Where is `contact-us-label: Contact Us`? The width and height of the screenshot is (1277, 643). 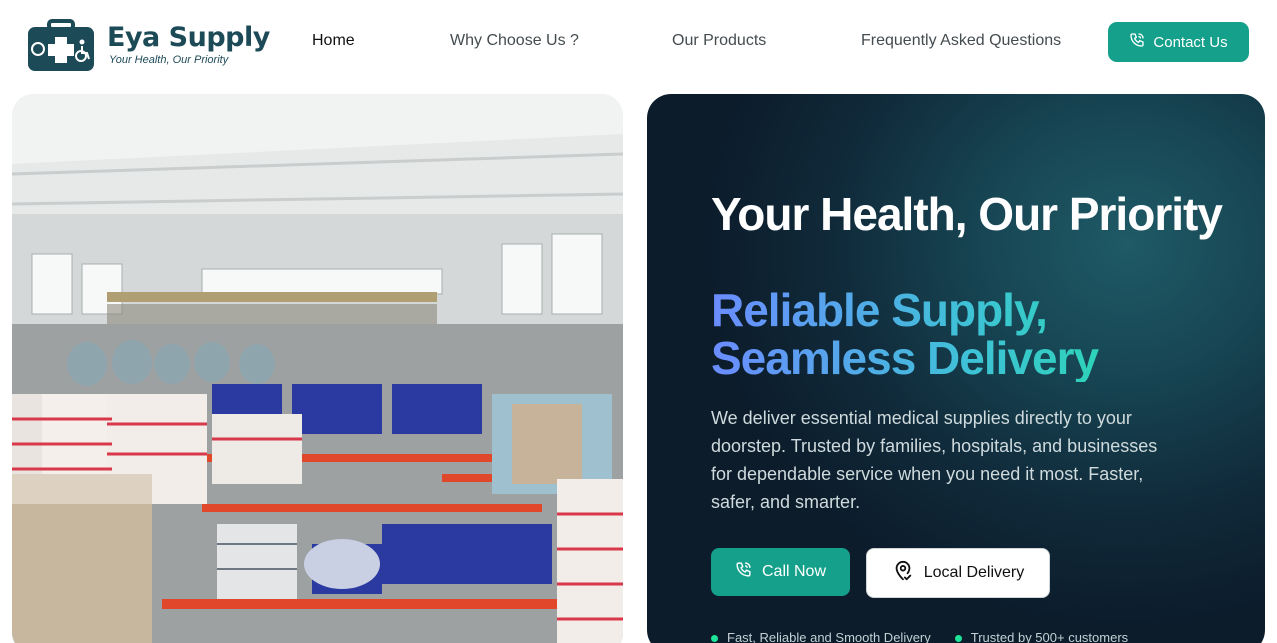 contact-us-label: Contact Us is located at coordinates (1190, 42).